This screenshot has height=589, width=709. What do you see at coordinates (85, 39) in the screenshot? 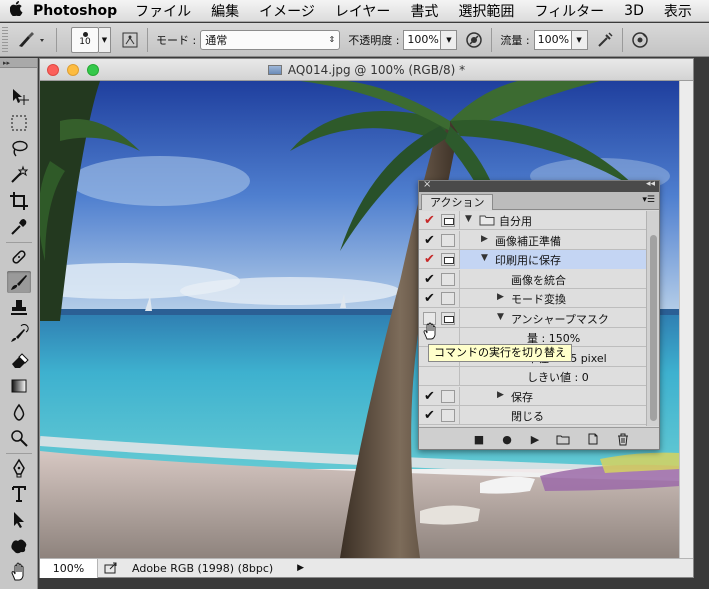
I see `brush-preset-picker: 10` at bounding box center [85, 39].